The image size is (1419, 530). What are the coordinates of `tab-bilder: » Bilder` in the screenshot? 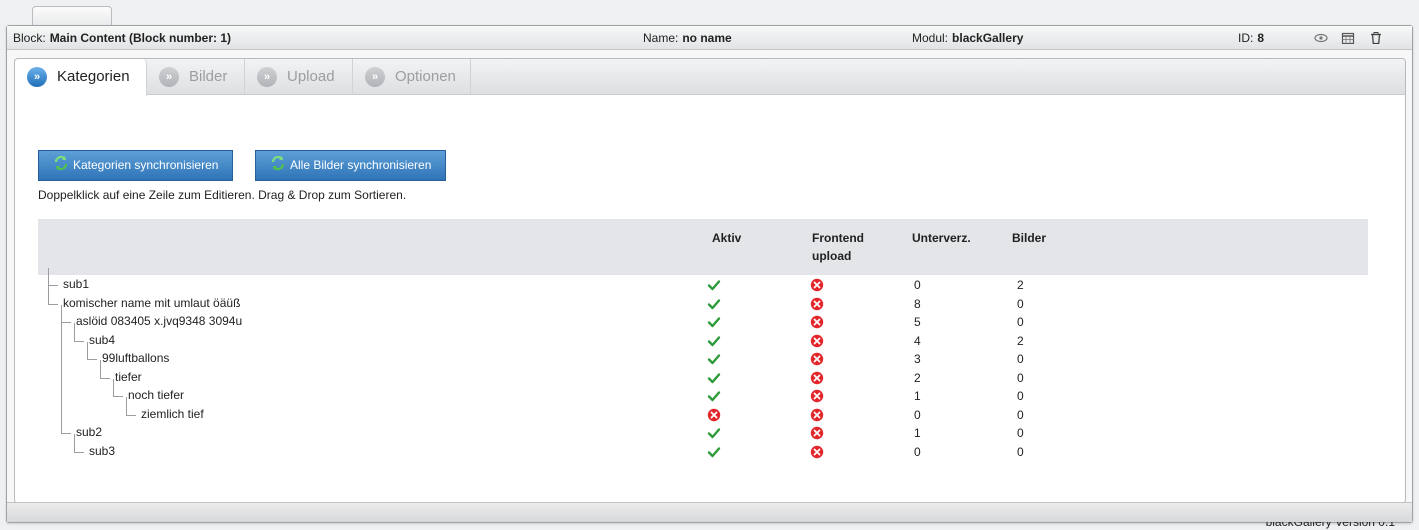 It's located at (196, 77).